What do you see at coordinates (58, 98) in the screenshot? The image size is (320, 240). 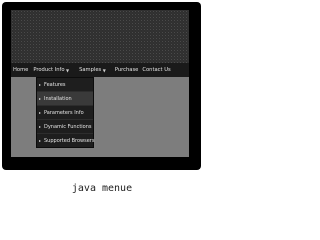 I see `submenu-item-label: Installation` at bounding box center [58, 98].